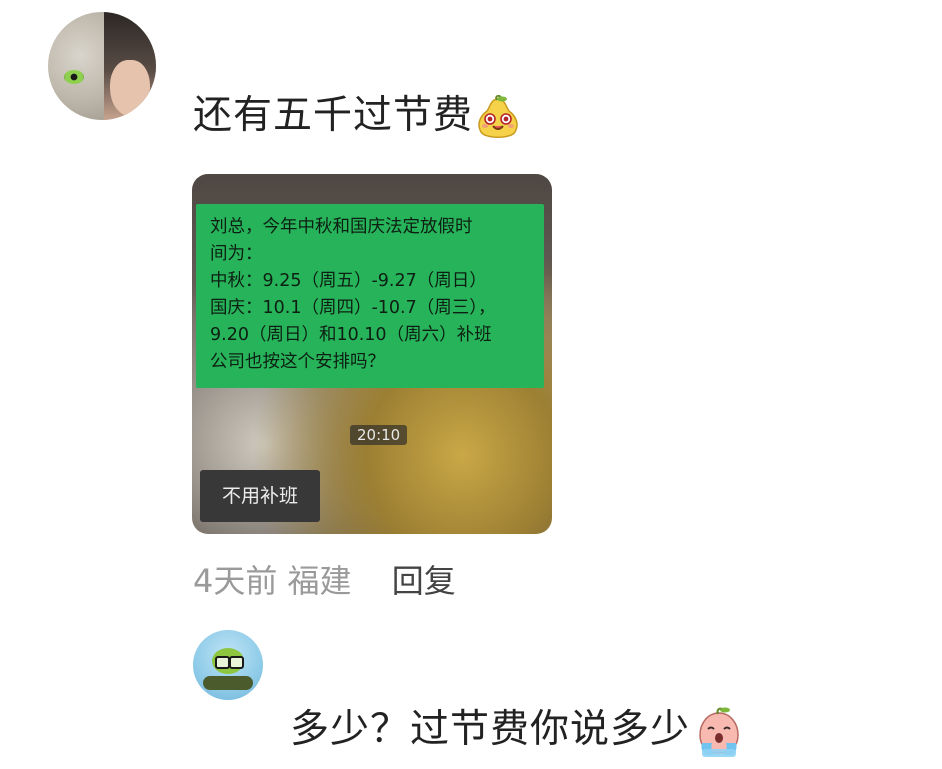  I want to click on glasses-right-icon, so click(236, 662).